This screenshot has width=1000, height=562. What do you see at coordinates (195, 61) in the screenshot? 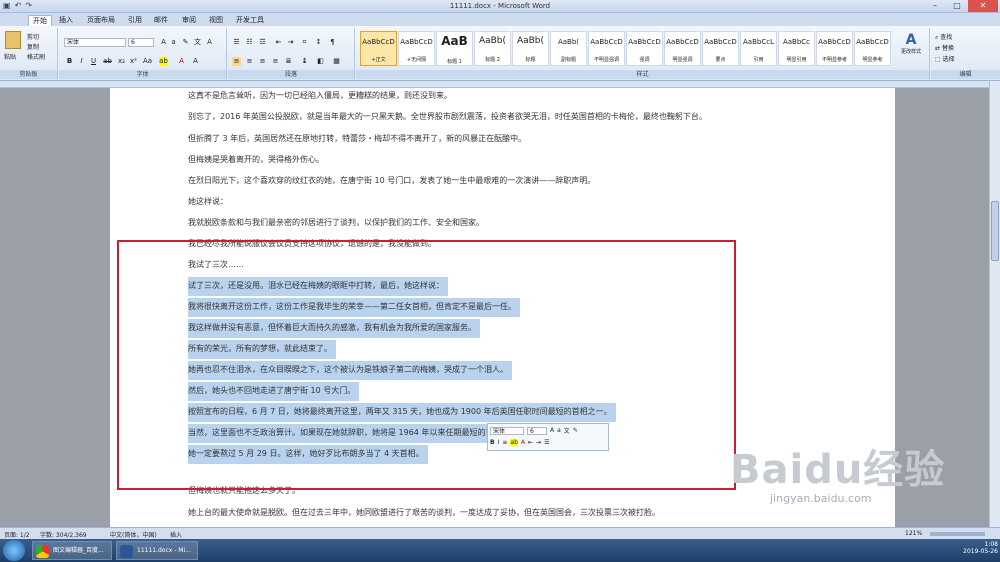
I see `char-shading-icon: A` at bounding box center [195, 61].